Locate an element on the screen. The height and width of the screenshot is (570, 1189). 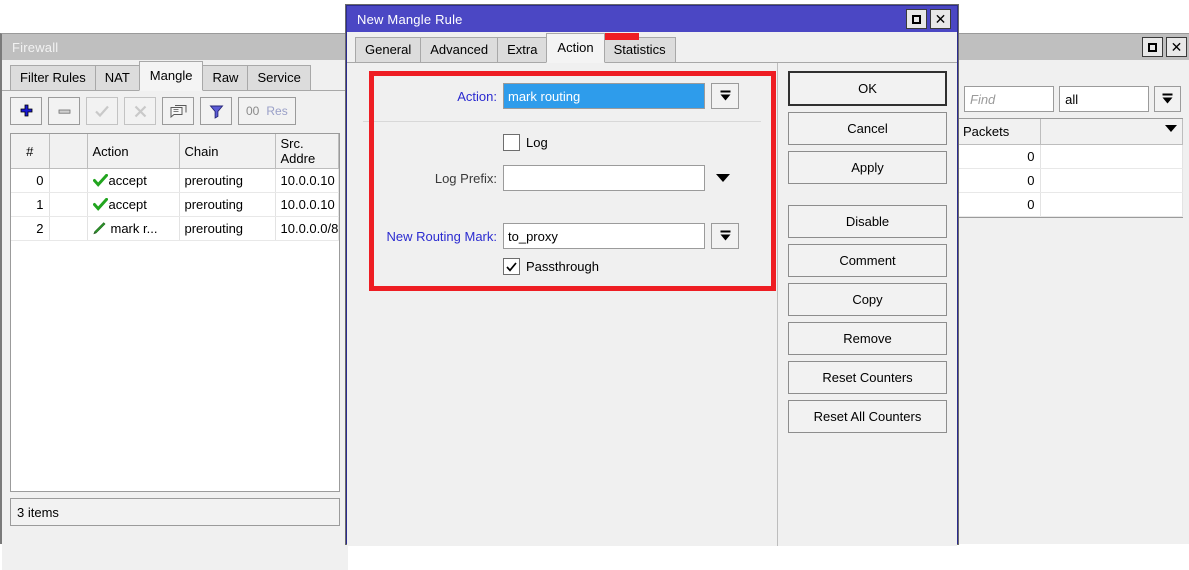
dialog-titlebar: New Mangle Rule ✕ is located at coordinates (652, 19).